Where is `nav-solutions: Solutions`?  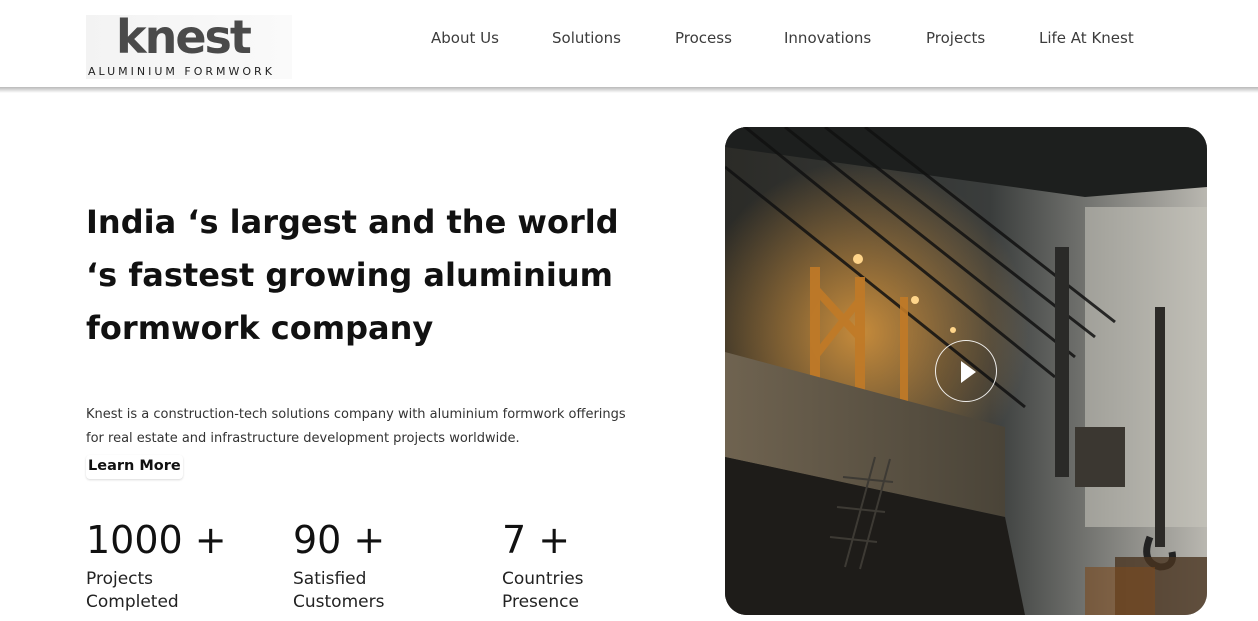 nav-solutions: Solutions is located at coordinates (586, 38).